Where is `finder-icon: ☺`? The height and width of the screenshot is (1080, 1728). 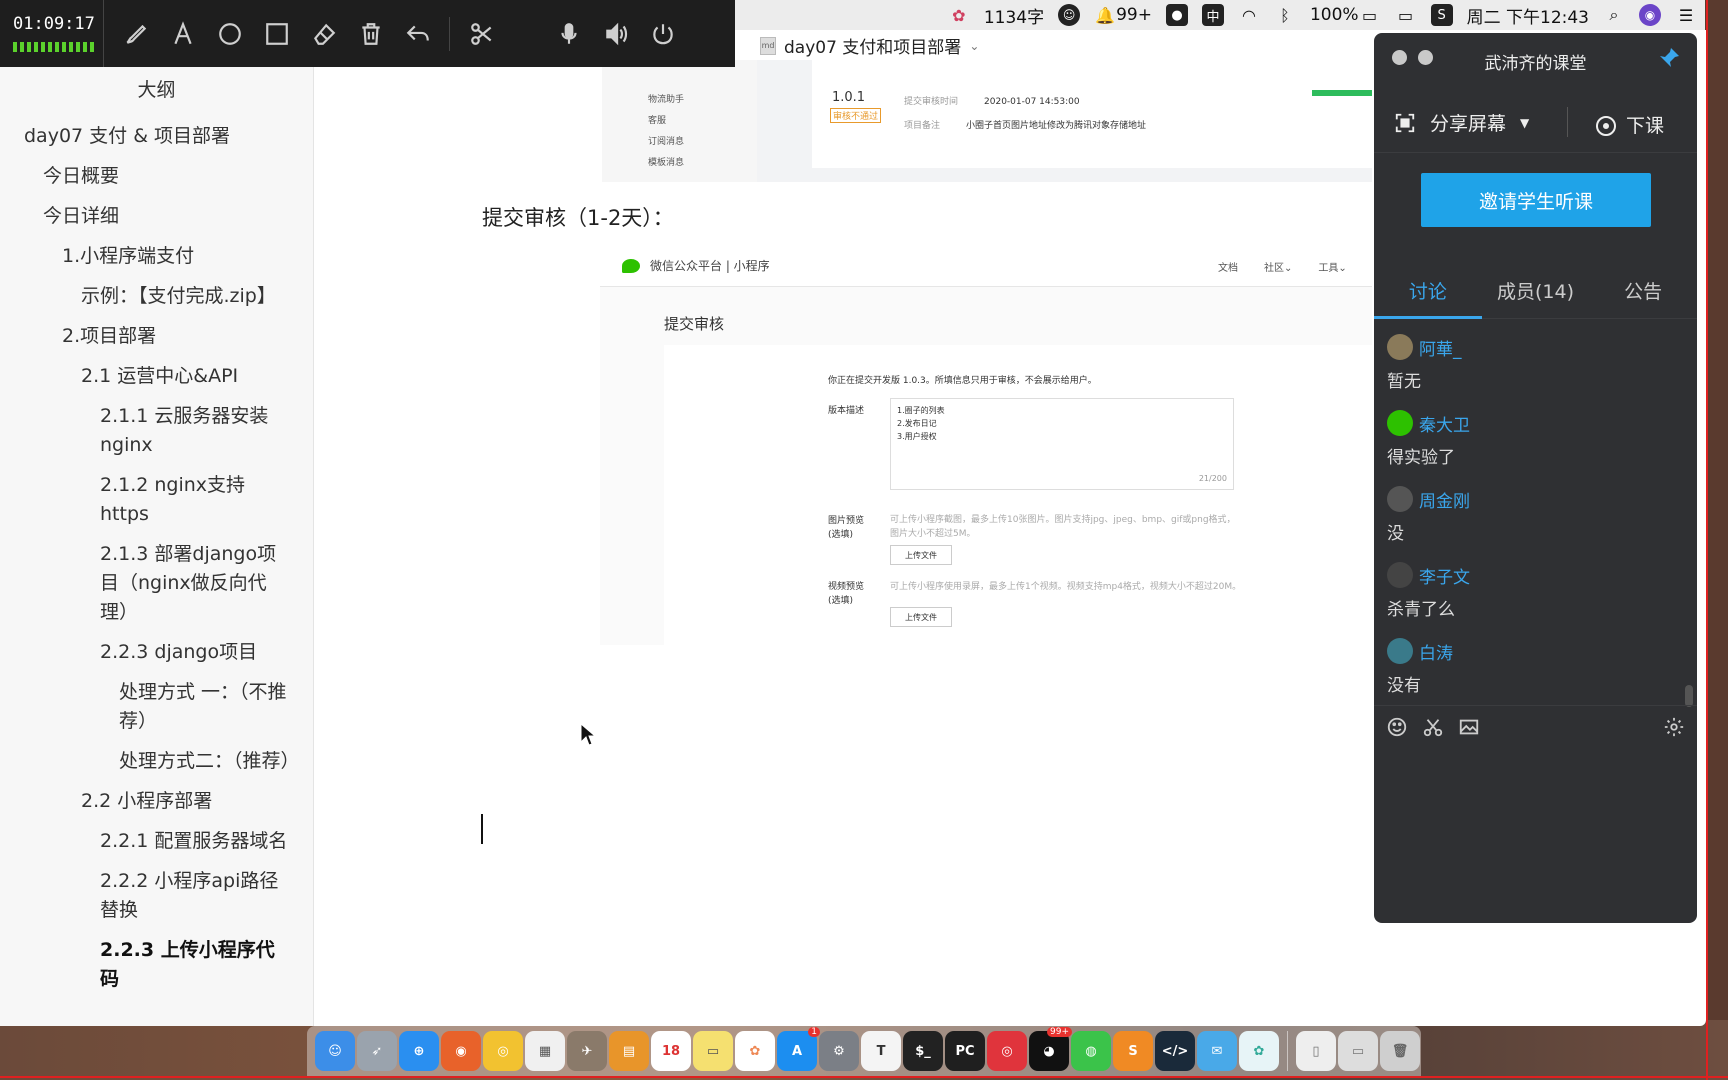 finder-icon: ☺ is located at coordinates (335, 1051).